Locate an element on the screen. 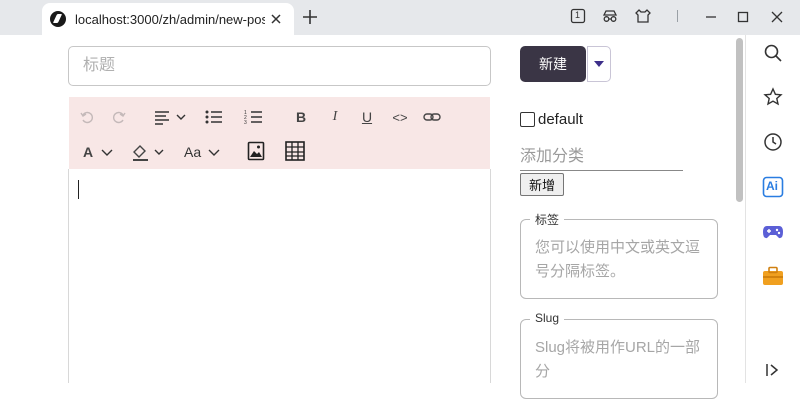 The image size is (800, 399). text-caret is located at coordinates (78, 189).